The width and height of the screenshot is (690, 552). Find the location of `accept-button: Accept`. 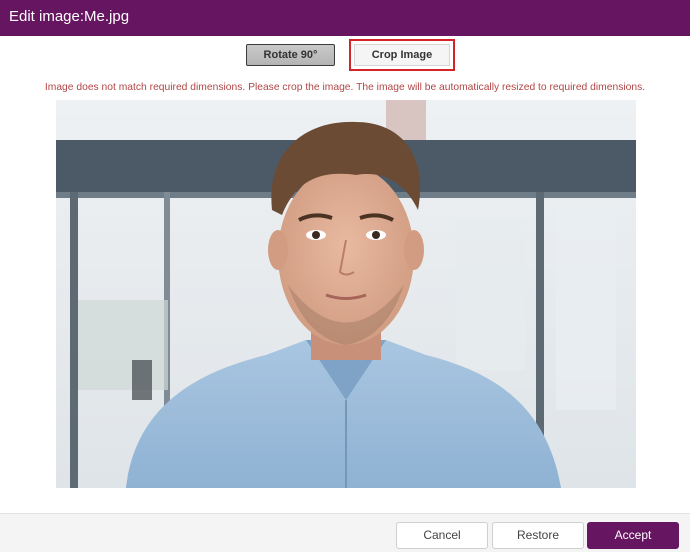

accept-button: Accept is located at coordinates (633, 535).